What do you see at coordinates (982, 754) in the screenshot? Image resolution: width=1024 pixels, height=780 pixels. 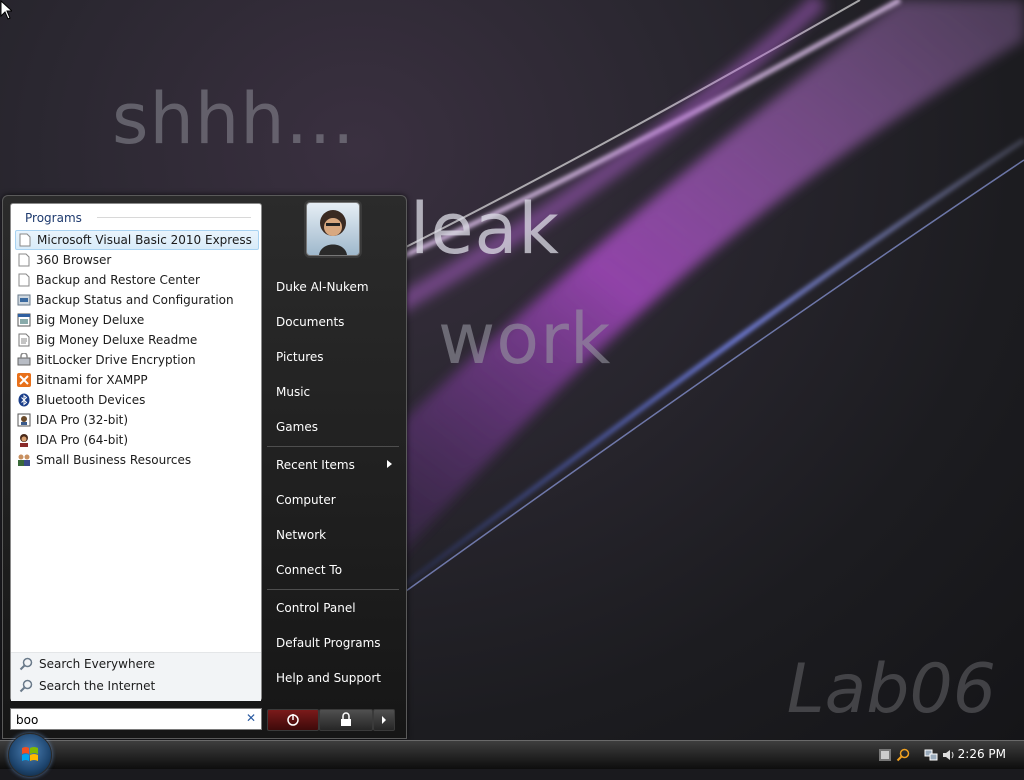 I see `taskbar-clock: 2:26 PM` at bounding box center [982, 754].